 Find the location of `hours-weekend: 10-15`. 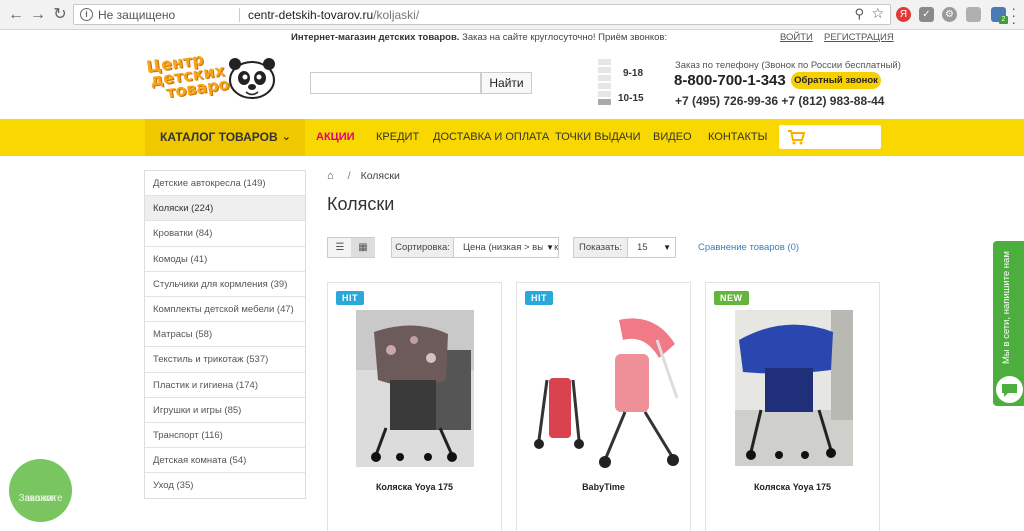

hours-weekend: 10-15 is located at coordinates (631, 98).